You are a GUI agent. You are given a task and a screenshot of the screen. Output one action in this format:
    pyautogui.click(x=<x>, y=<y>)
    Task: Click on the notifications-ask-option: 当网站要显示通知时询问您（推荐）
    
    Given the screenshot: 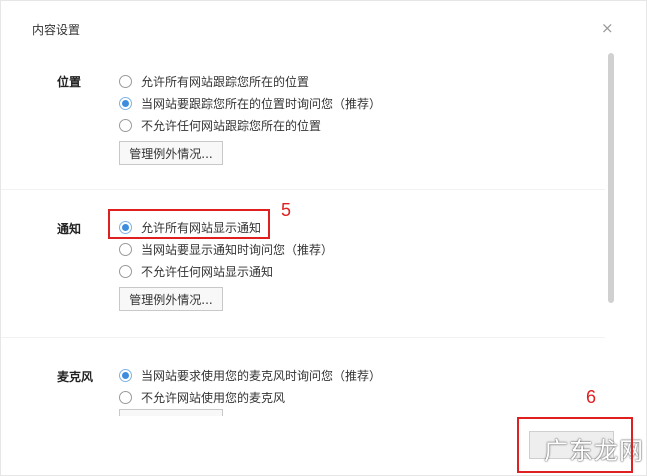 What is the action you would take?
    pyautogui.click(x=226, y=249)
    